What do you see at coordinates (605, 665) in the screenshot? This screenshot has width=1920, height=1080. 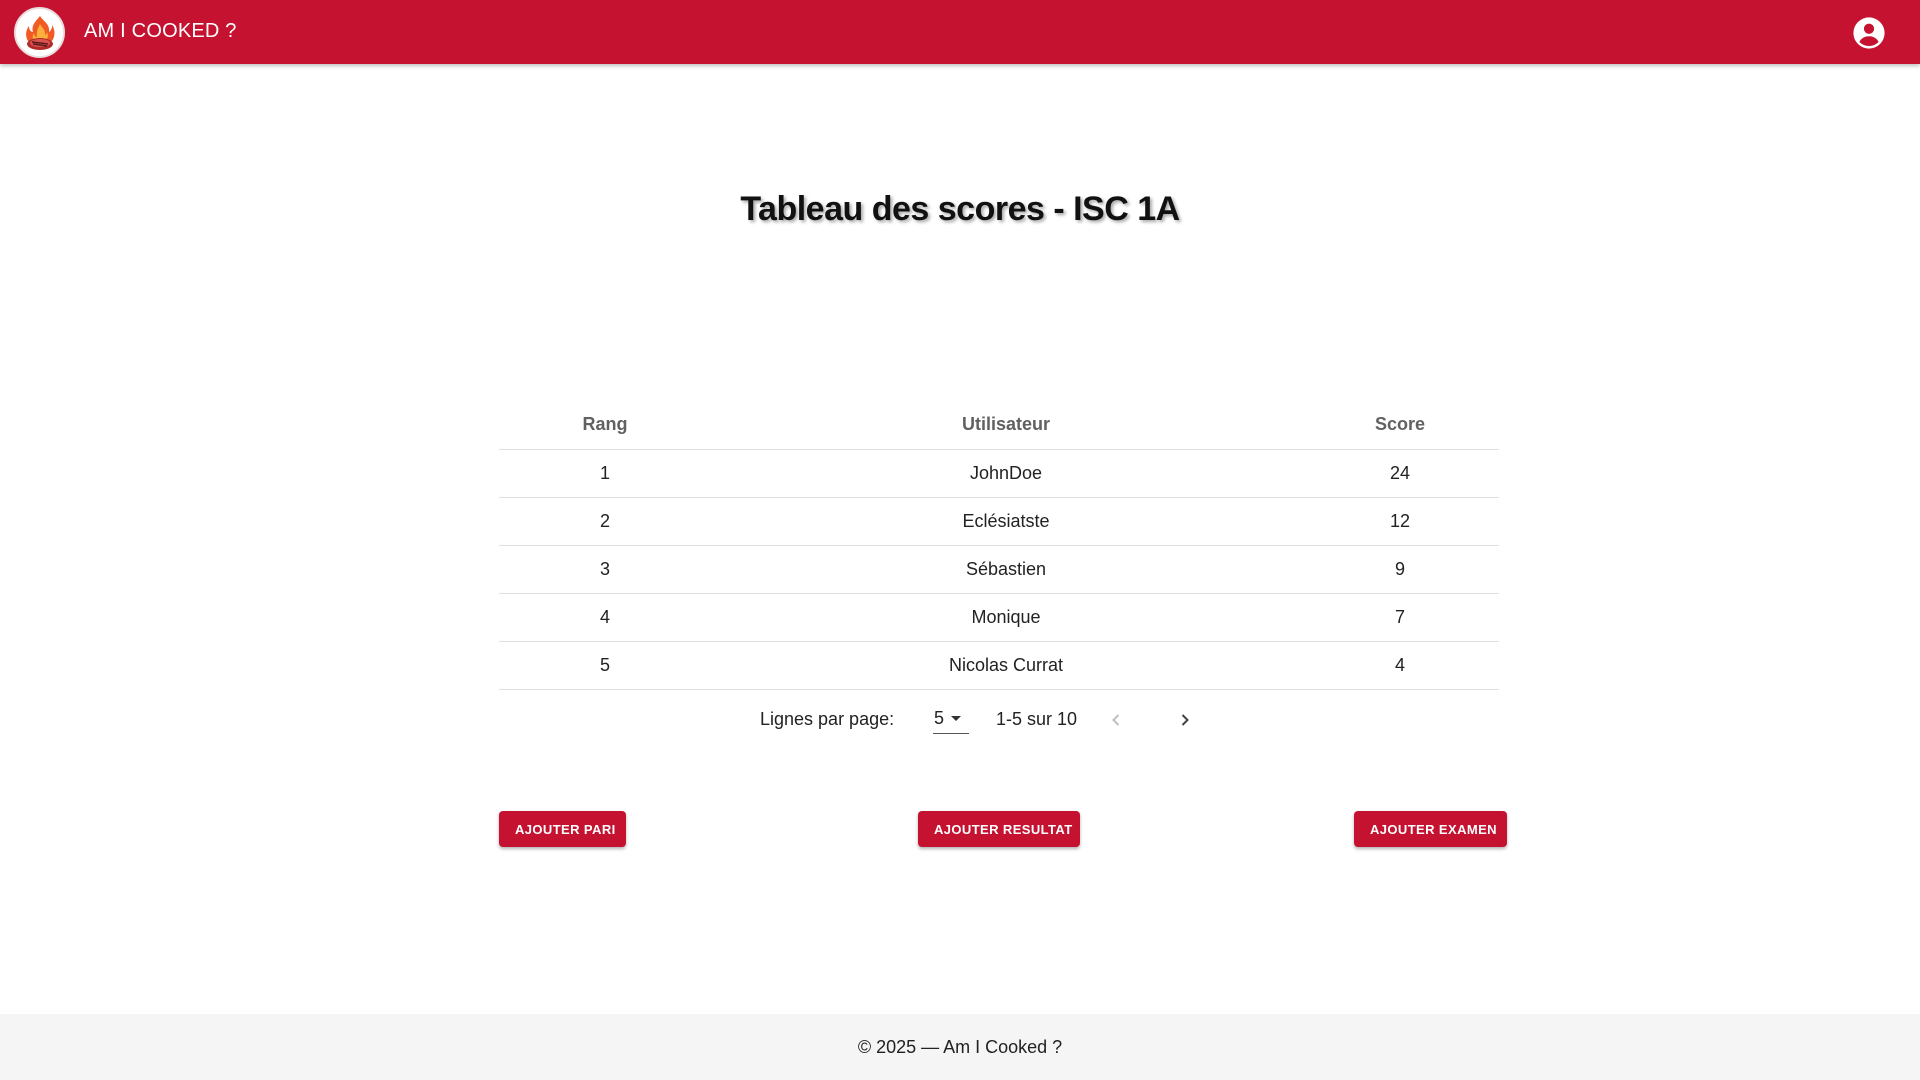 I see `rank-cell: 5` at bounding box center [605, 665].